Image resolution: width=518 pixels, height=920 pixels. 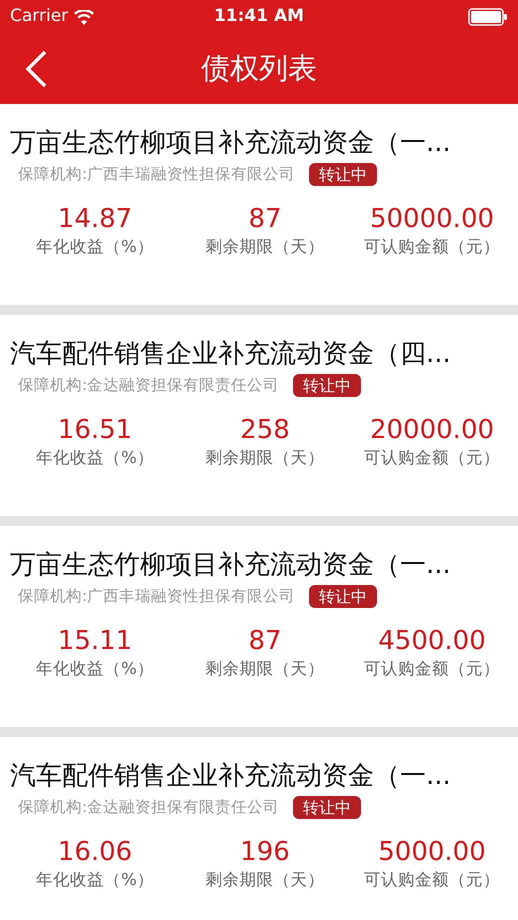 I want to click on stat-value: 16.06, so click(x=95, y=852).